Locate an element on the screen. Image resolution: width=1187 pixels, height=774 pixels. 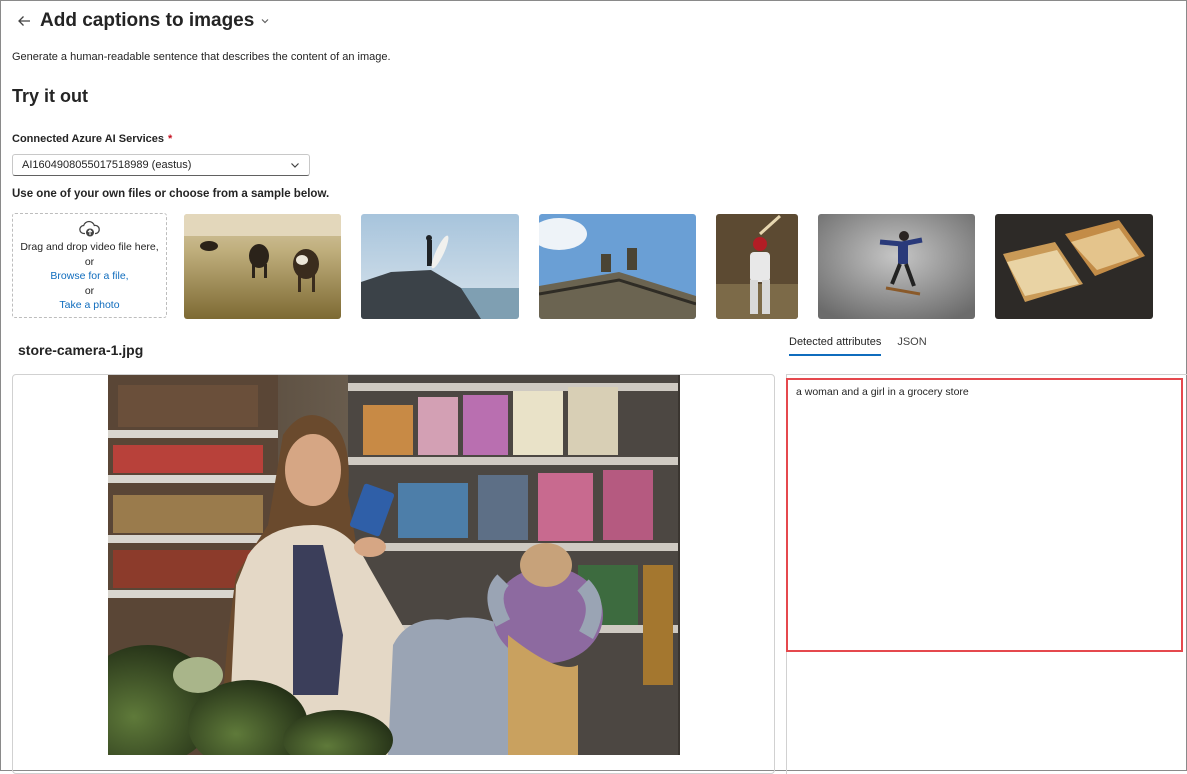
tab-detected-attributes: Detected attributes is located at coordinates (835, 346).